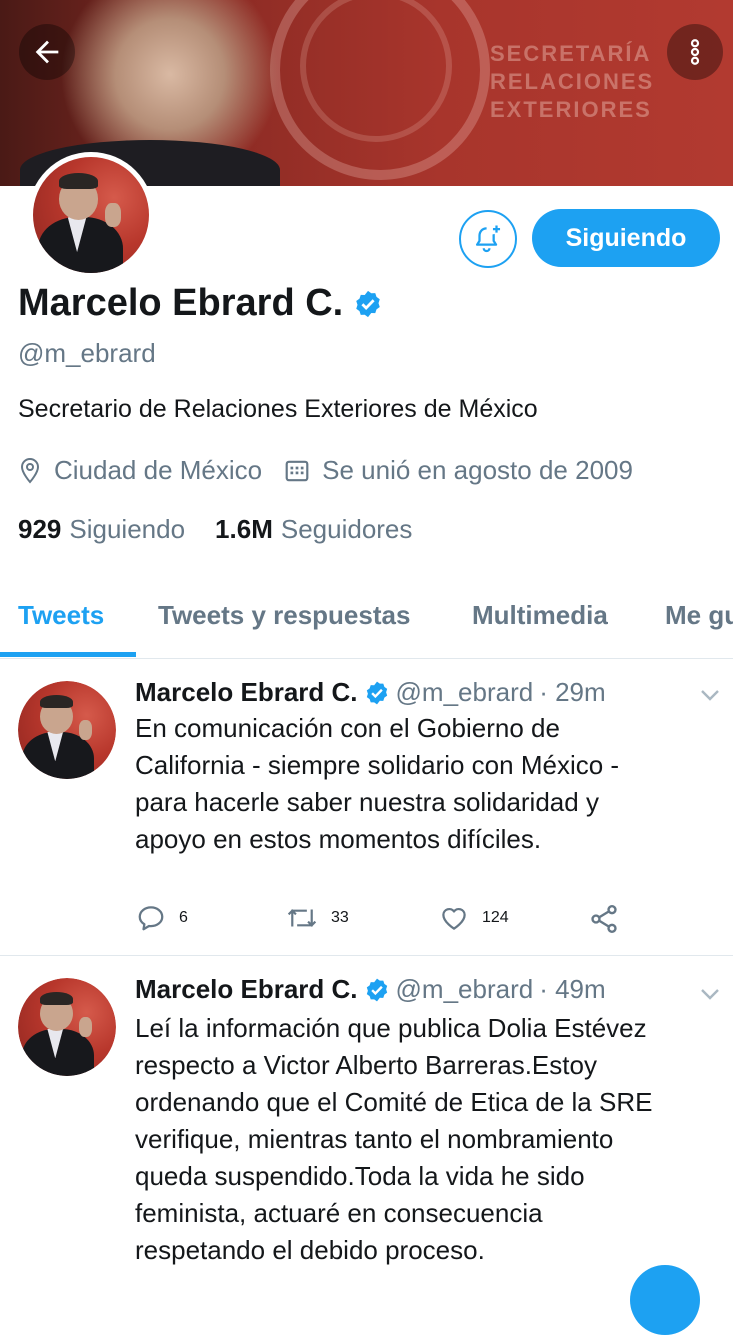 The height and width of the screenshot is (1335, 733). What do you see at coordinates (367, 802) in the screenshot?
I see `tweet-text-line: para hacerle saber nuestra solidaridad y` at bounding box center [367, 802].